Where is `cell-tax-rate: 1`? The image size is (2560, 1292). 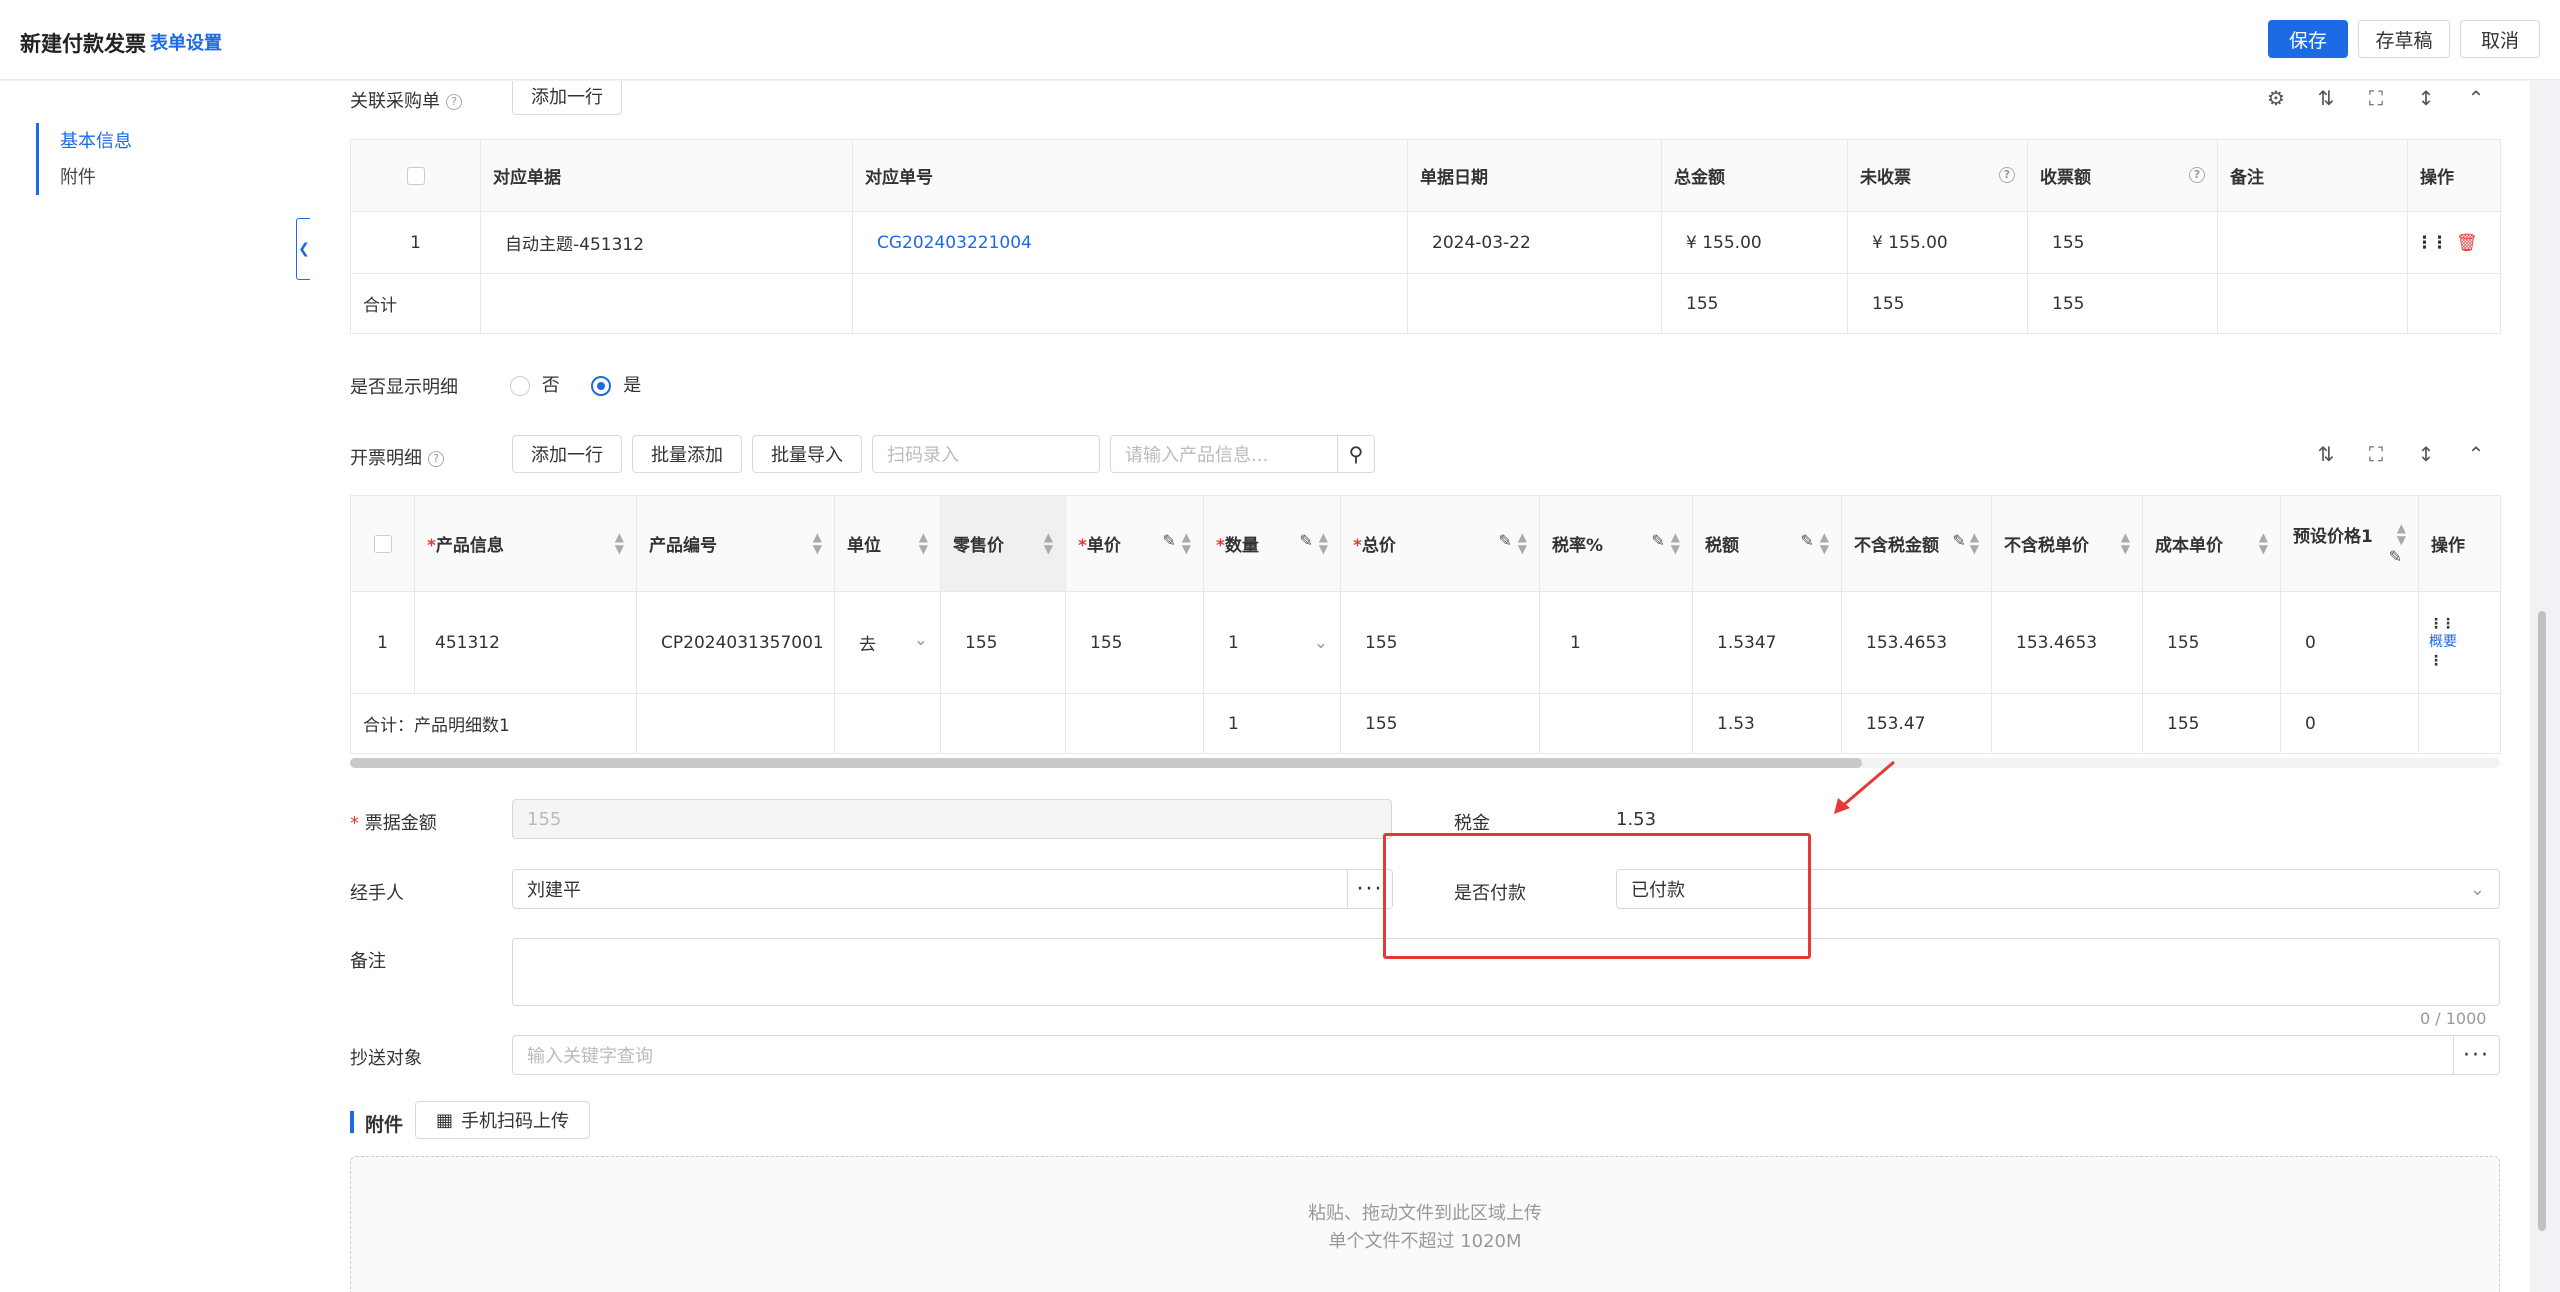 cell-tax-rate: 1 is located at coordinates (1616, 642).